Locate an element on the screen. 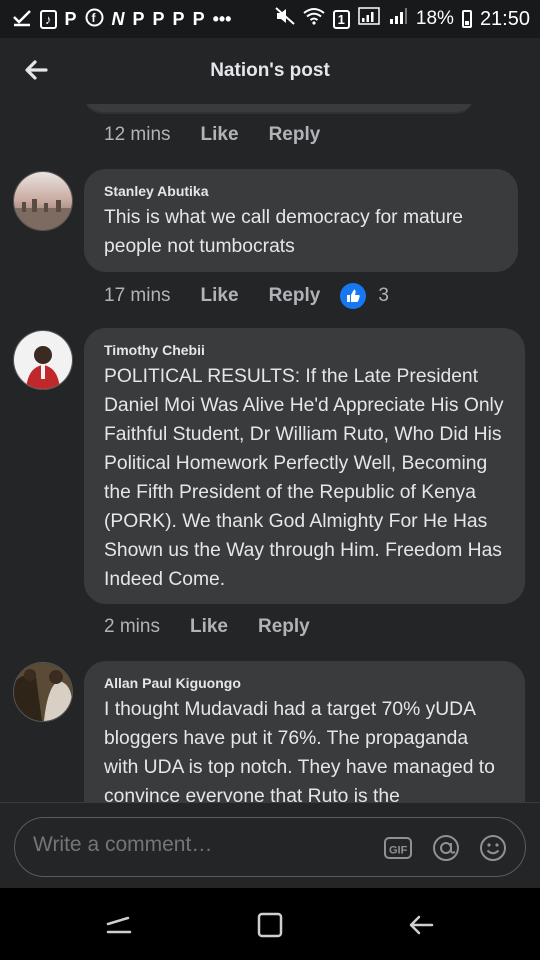  status-bar: ♪ P f N P P P P ••• 1 18% 21:50 is located at coordinates (270, 19).